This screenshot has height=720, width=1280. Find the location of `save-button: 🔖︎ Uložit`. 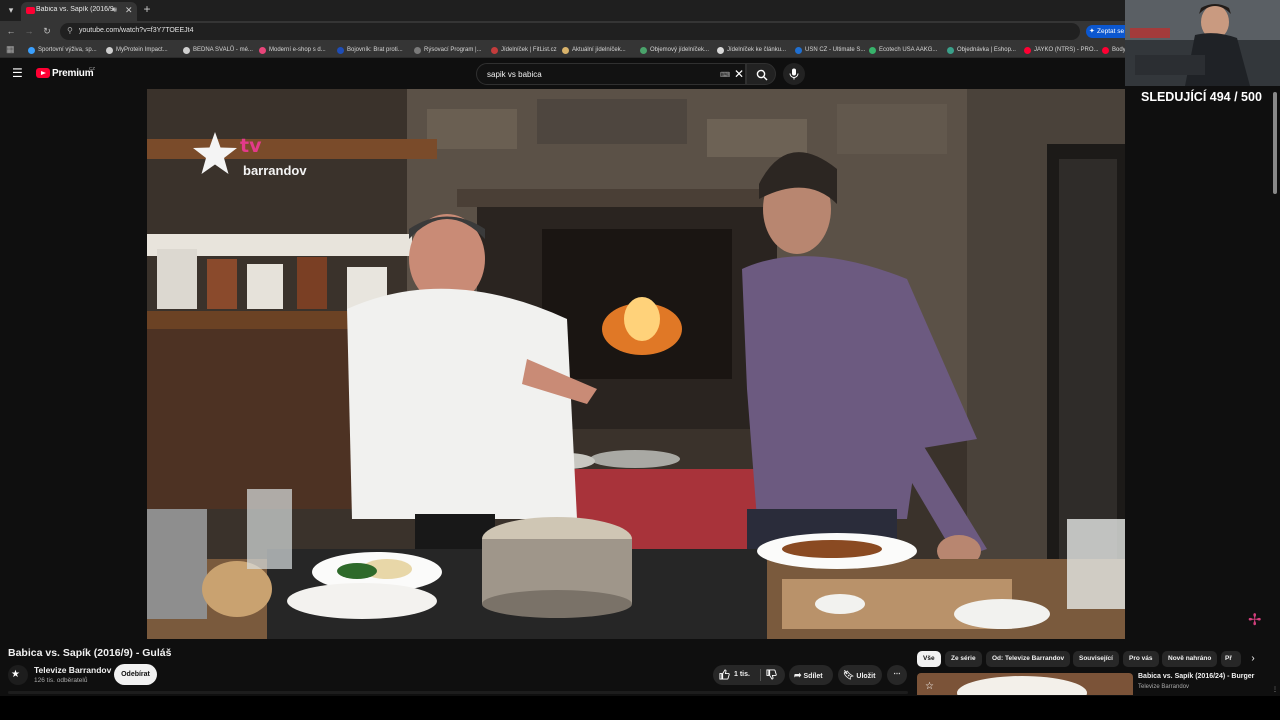

save-button: 🔖︎ Uložit is located at coordinates (860, 675).